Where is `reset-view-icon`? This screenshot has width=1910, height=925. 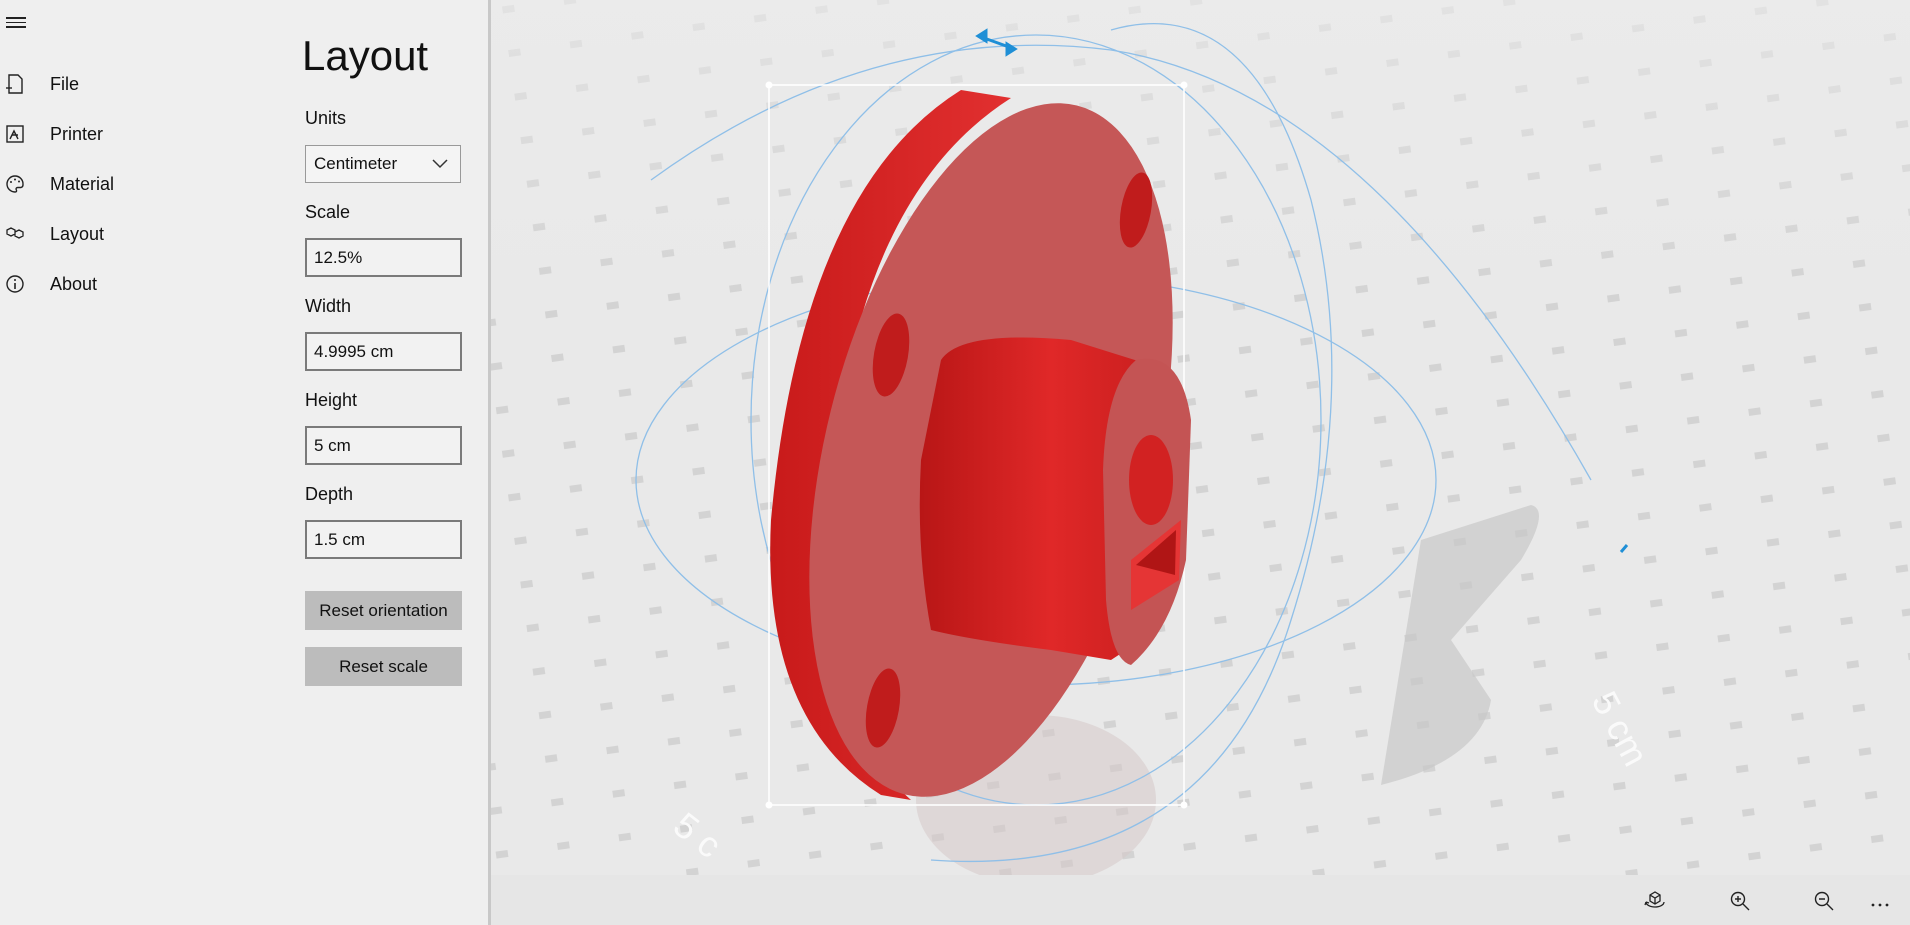 reset-view-icon is located at coordinates (1654, 899).